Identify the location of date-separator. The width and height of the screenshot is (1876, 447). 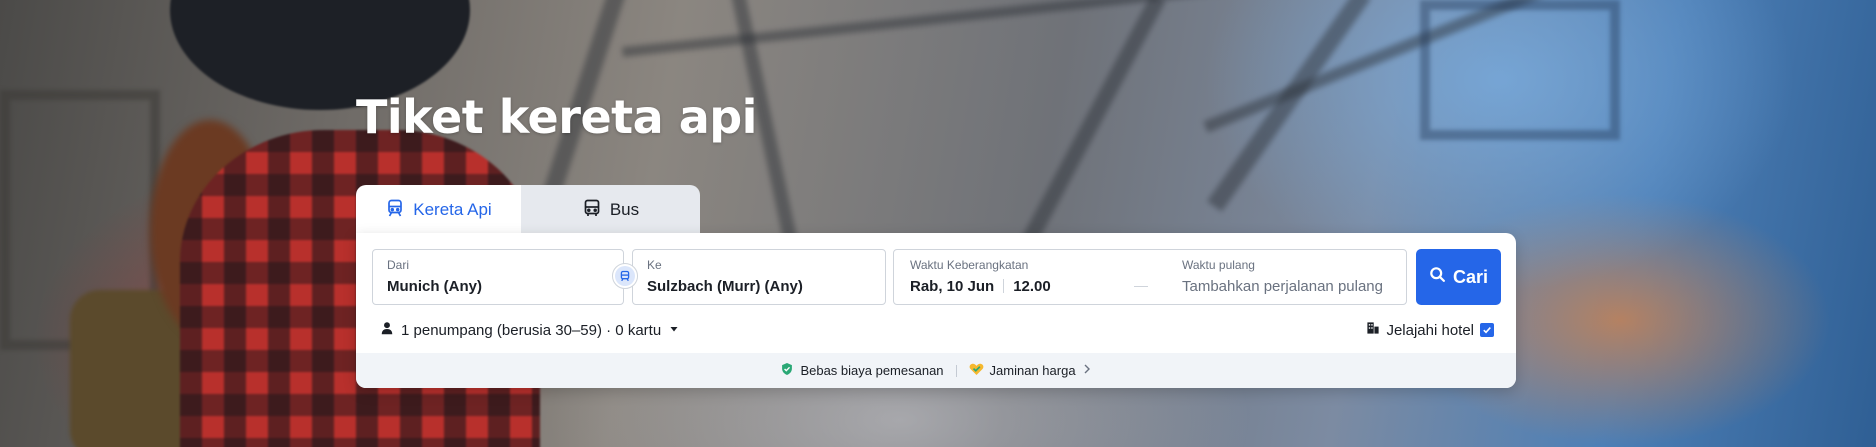
(1141, 286).